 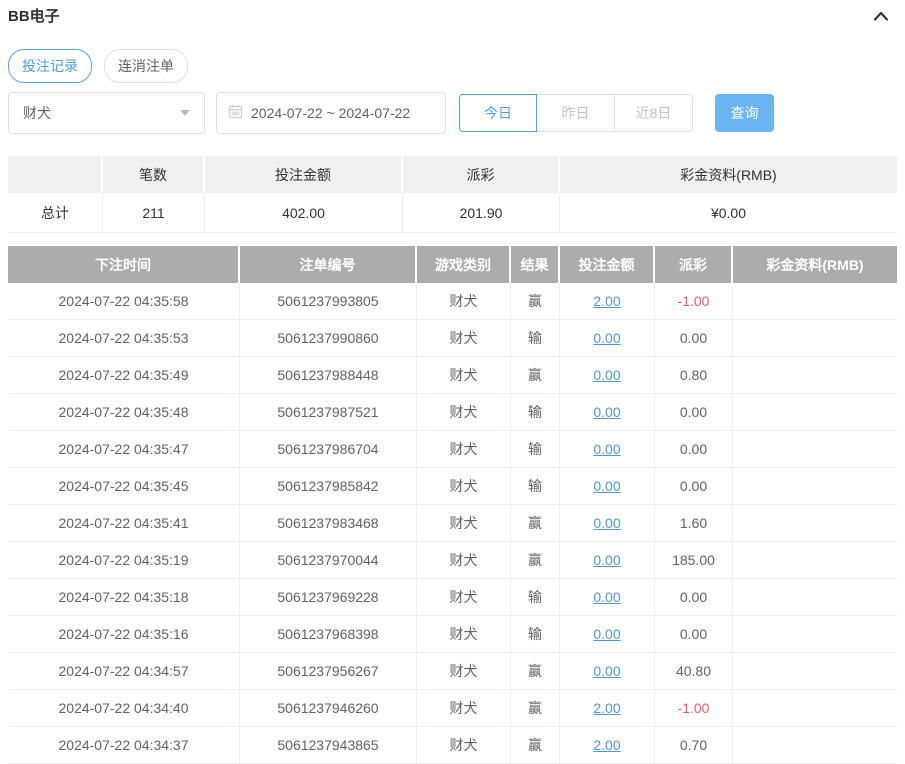 I want to click on panel-header: BB电子, so click(x=452, y=13).